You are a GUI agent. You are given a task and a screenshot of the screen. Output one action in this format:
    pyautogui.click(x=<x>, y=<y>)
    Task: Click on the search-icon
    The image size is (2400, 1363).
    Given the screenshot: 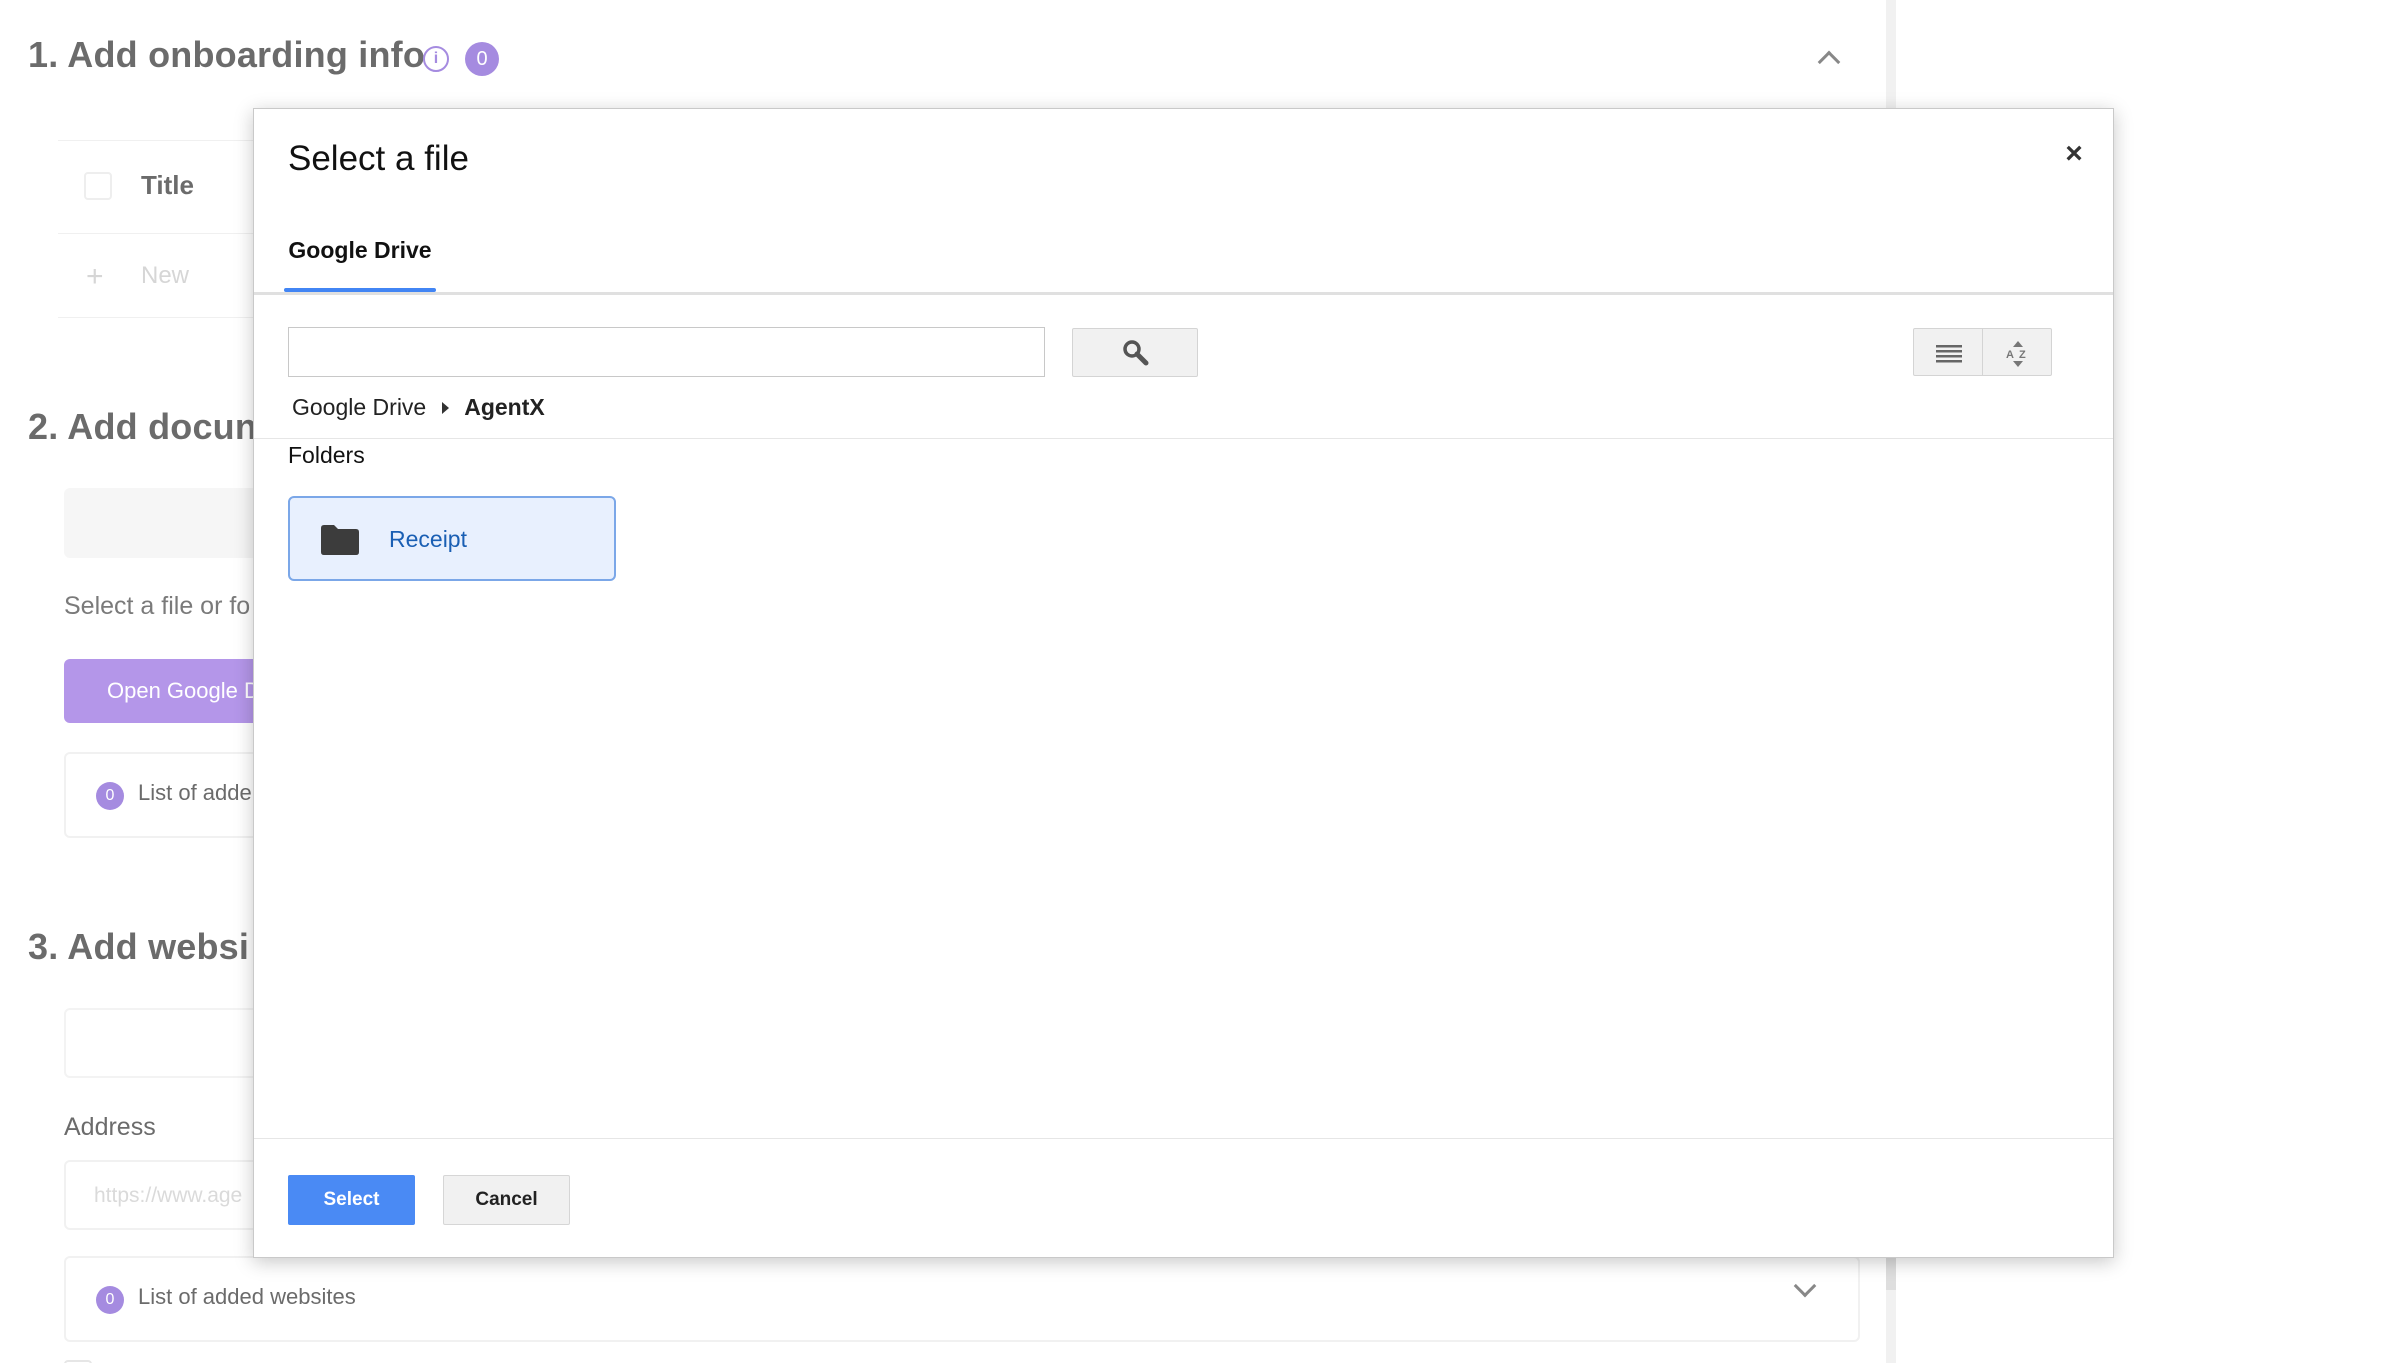 What is the action you would take?
    pyautogui.click(x=1136, y=353)
    